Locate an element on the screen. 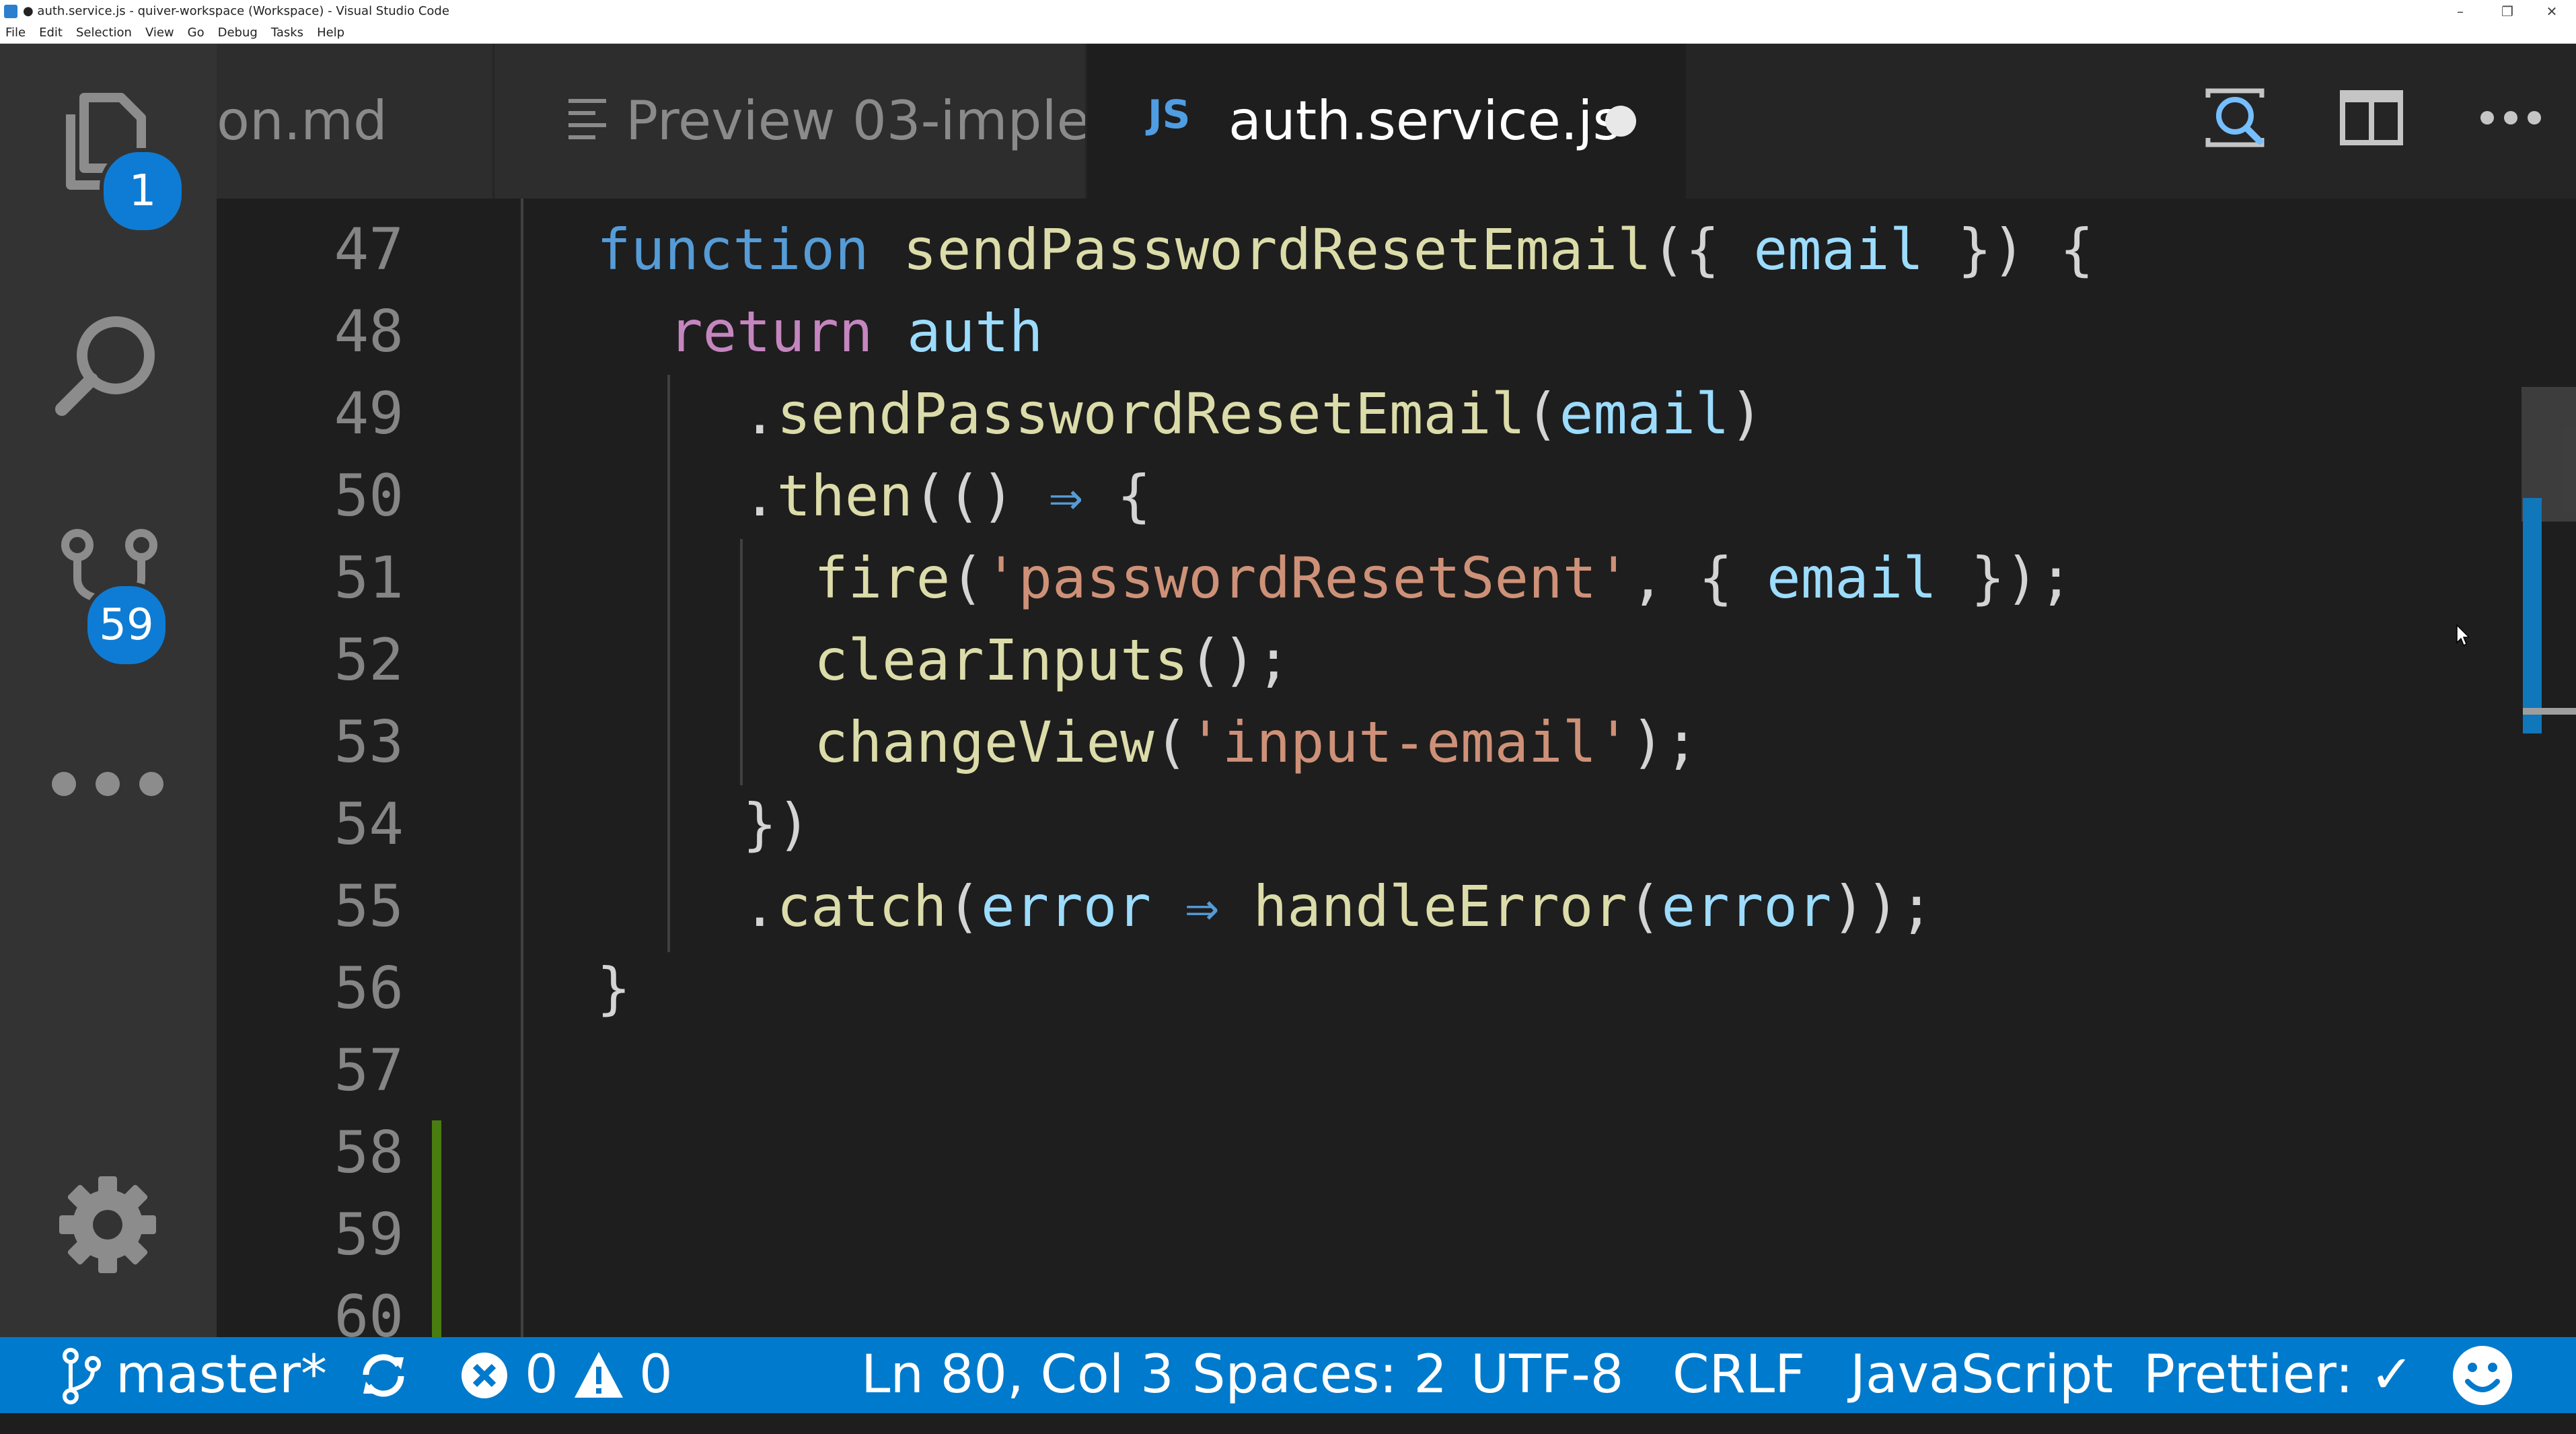 Image resolution: width=2576 pixels, height=1434 pixels. split-editor-icon is located at coordinates (2371, 118).